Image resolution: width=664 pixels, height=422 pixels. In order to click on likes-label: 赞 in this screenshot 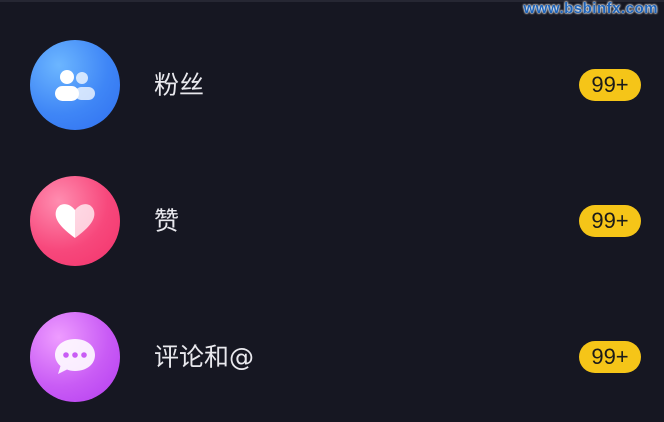, I will do `click(167, 221)`.